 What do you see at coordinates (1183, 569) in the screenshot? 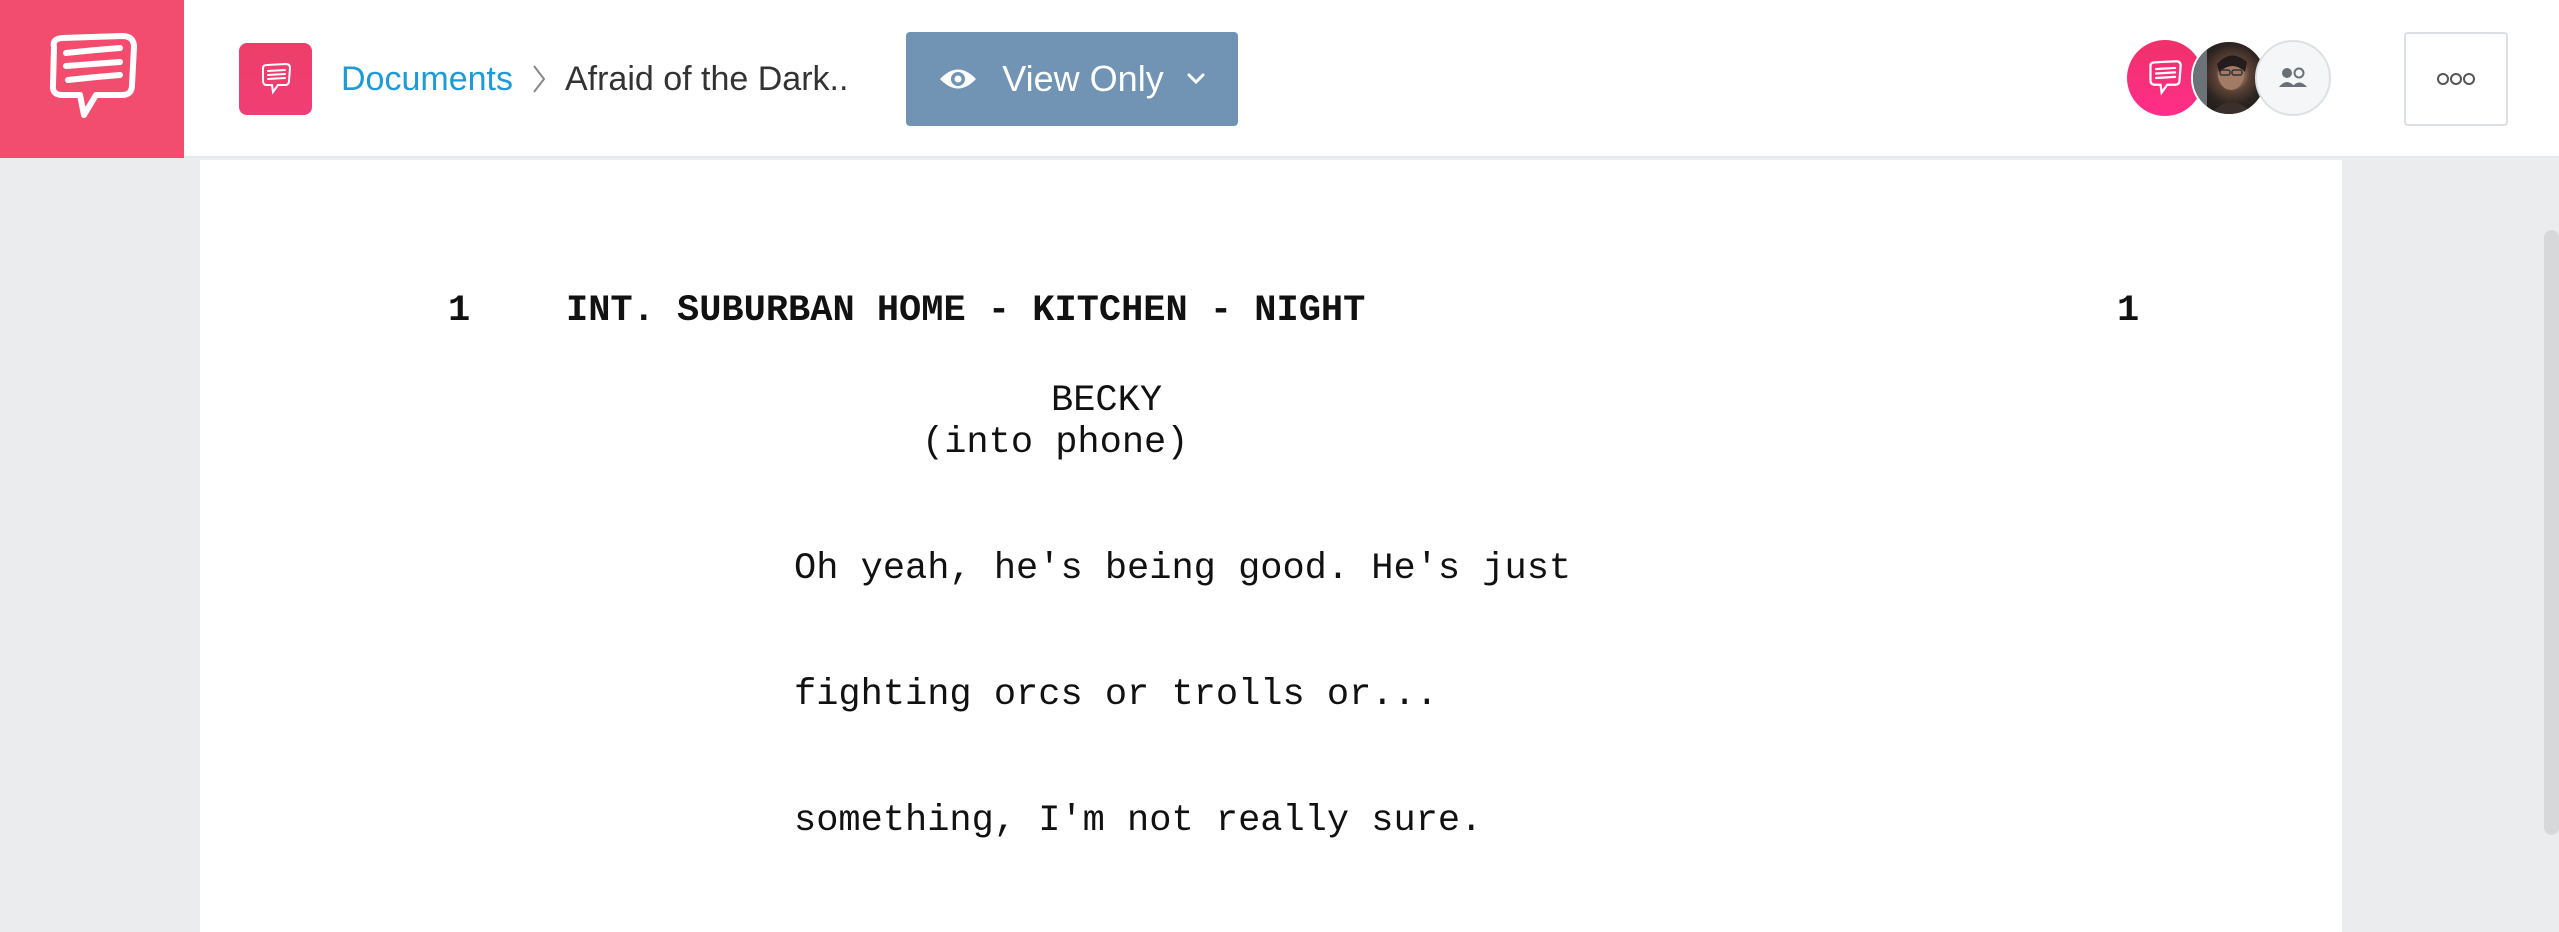
I see `dialogue-line: Oh yeah, he's being good. He's just` at bounding box center [1183, 569].